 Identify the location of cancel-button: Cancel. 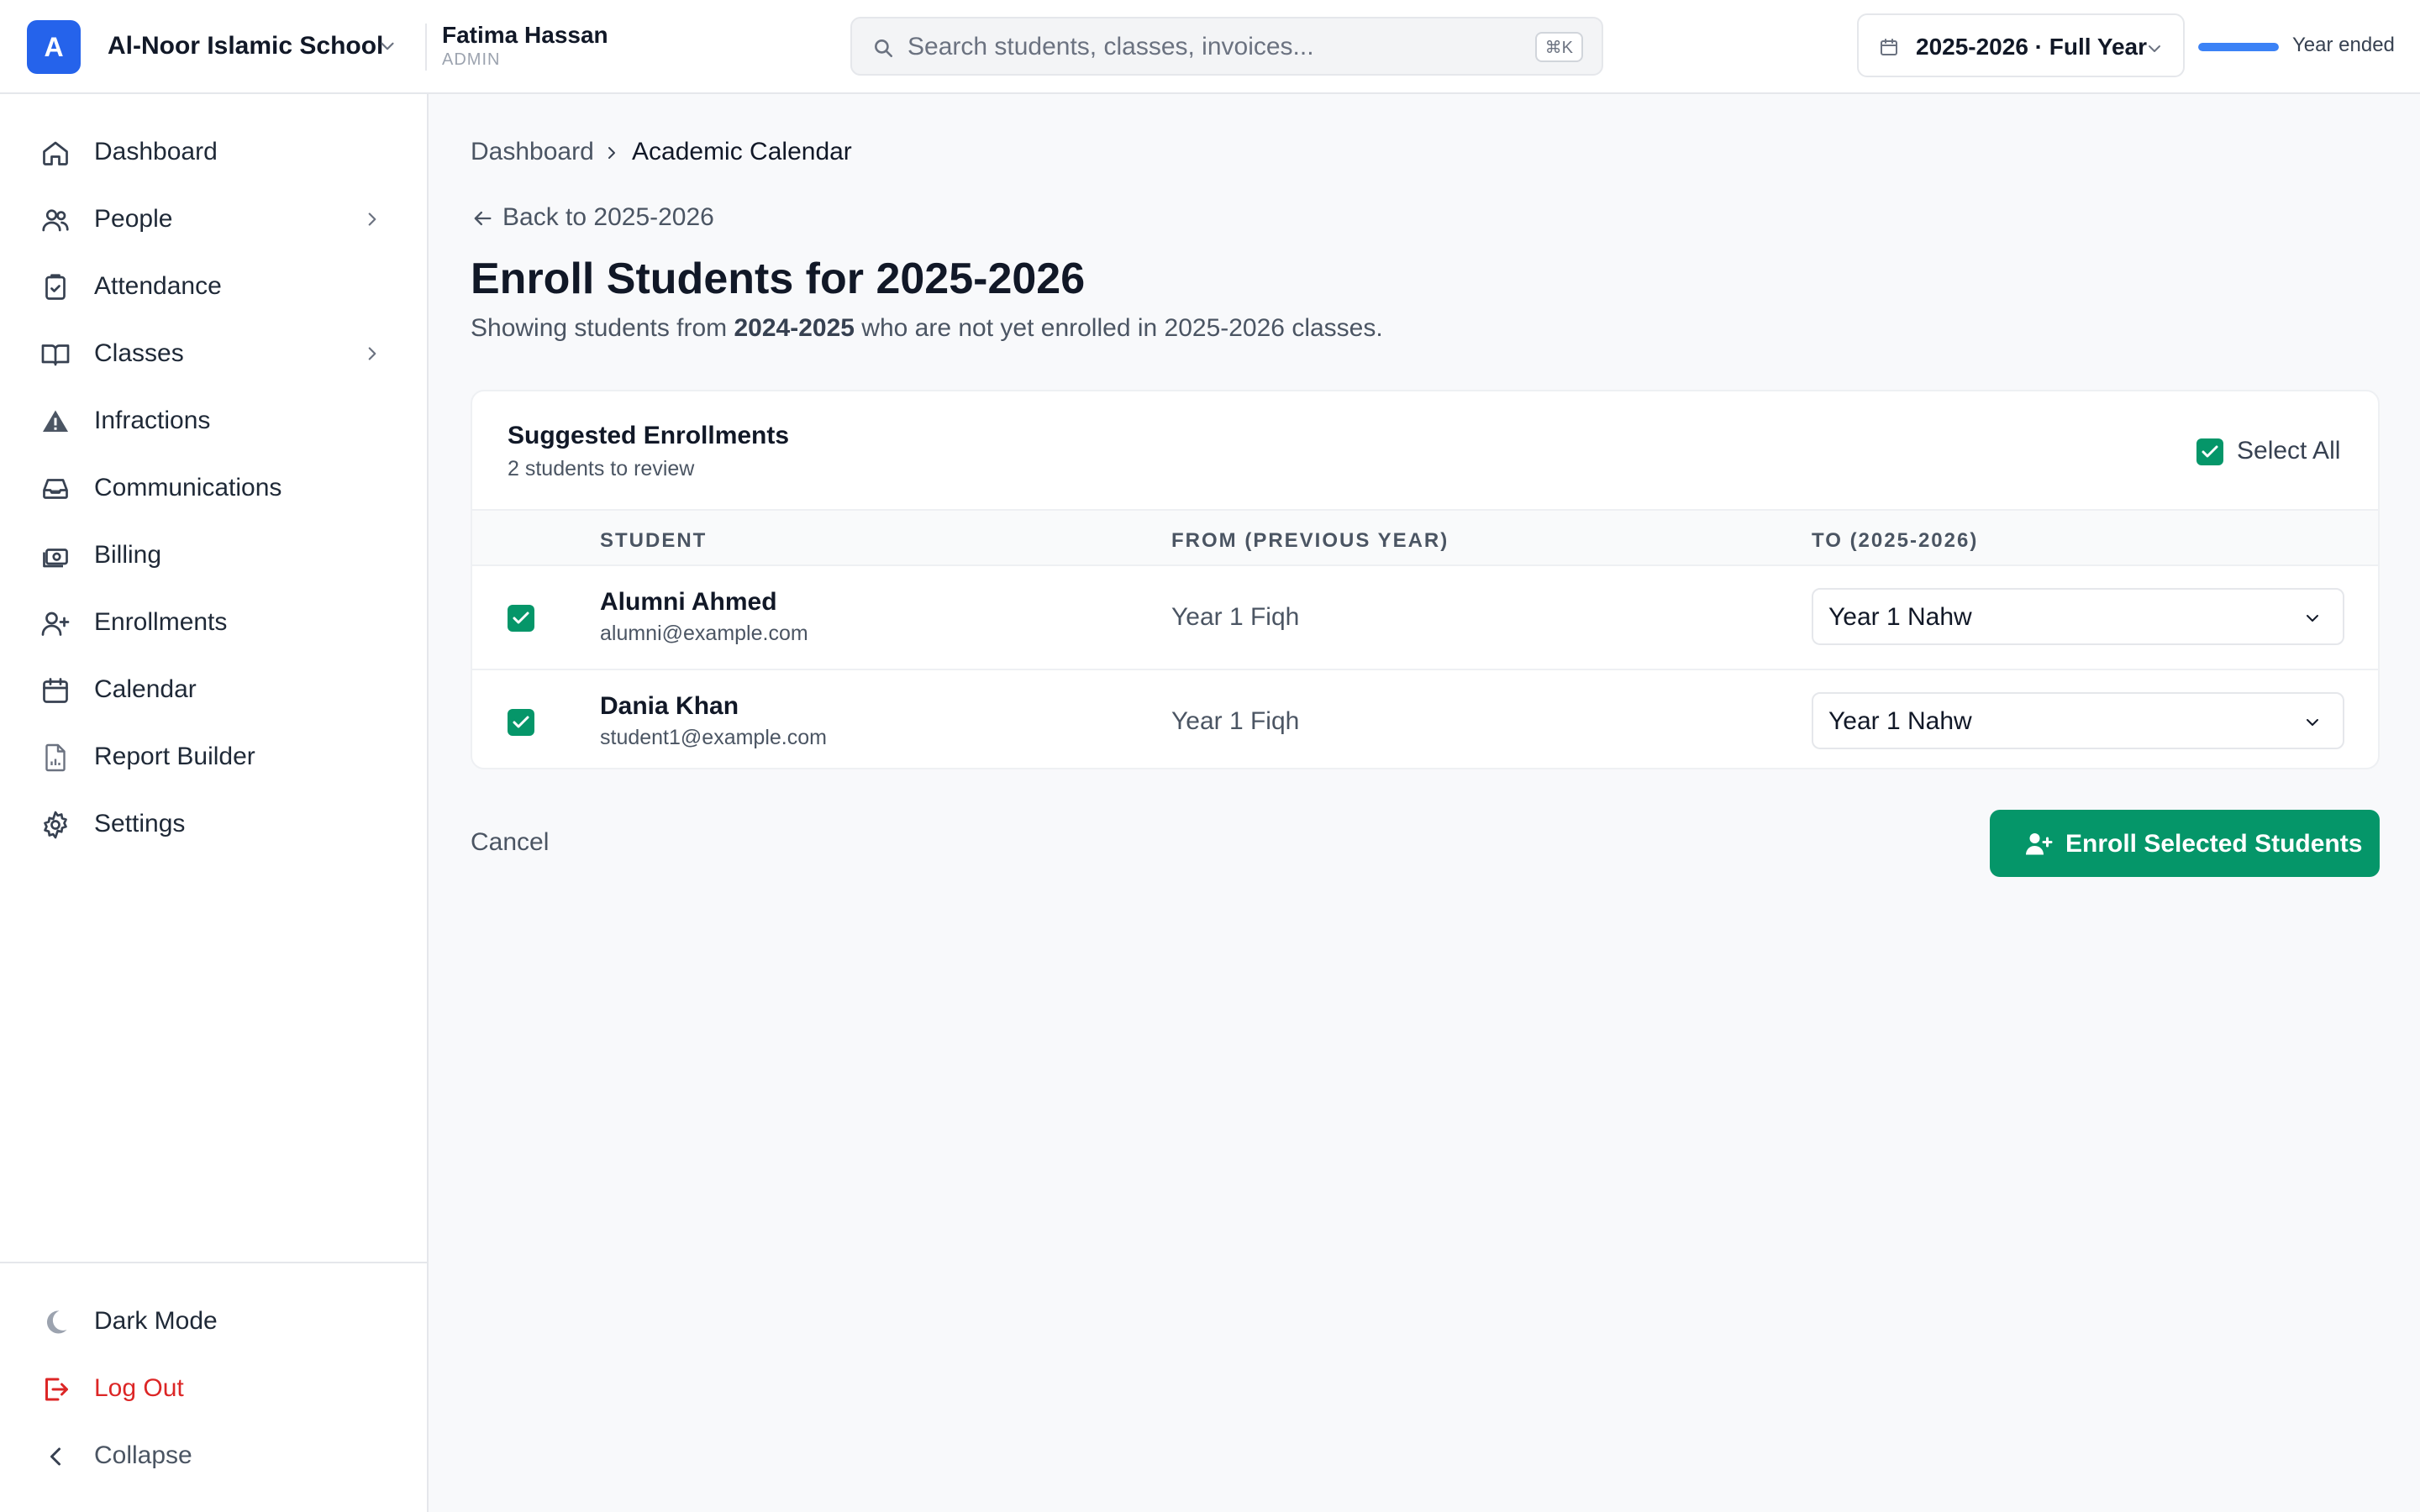
(510, 842).